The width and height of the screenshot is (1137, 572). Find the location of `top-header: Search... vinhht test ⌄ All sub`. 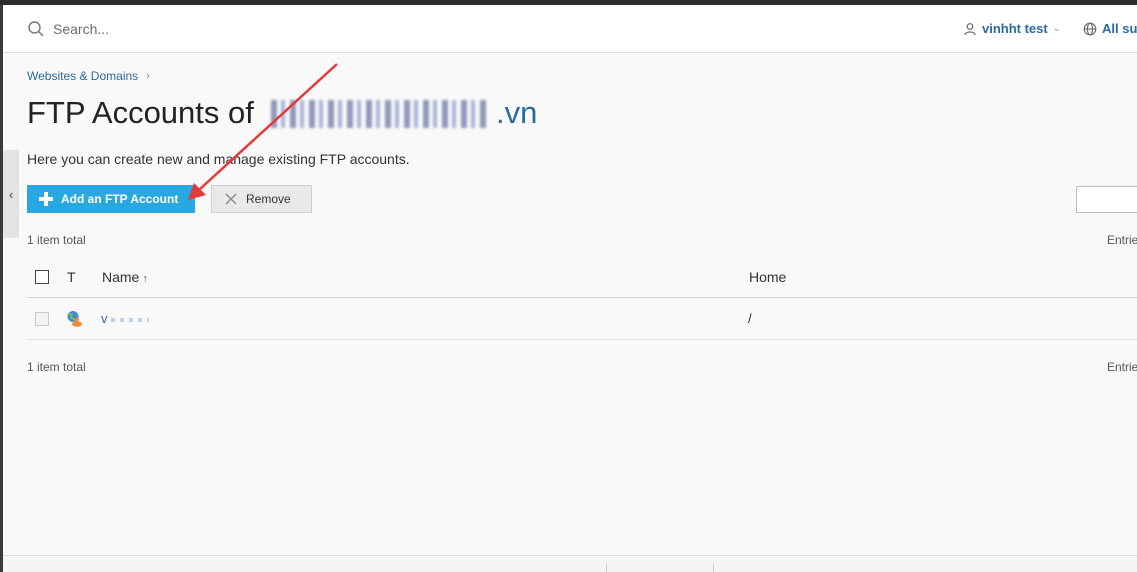

top-header: Search... vinhht test ⌄ All sub is located at coordinates (570, 29).